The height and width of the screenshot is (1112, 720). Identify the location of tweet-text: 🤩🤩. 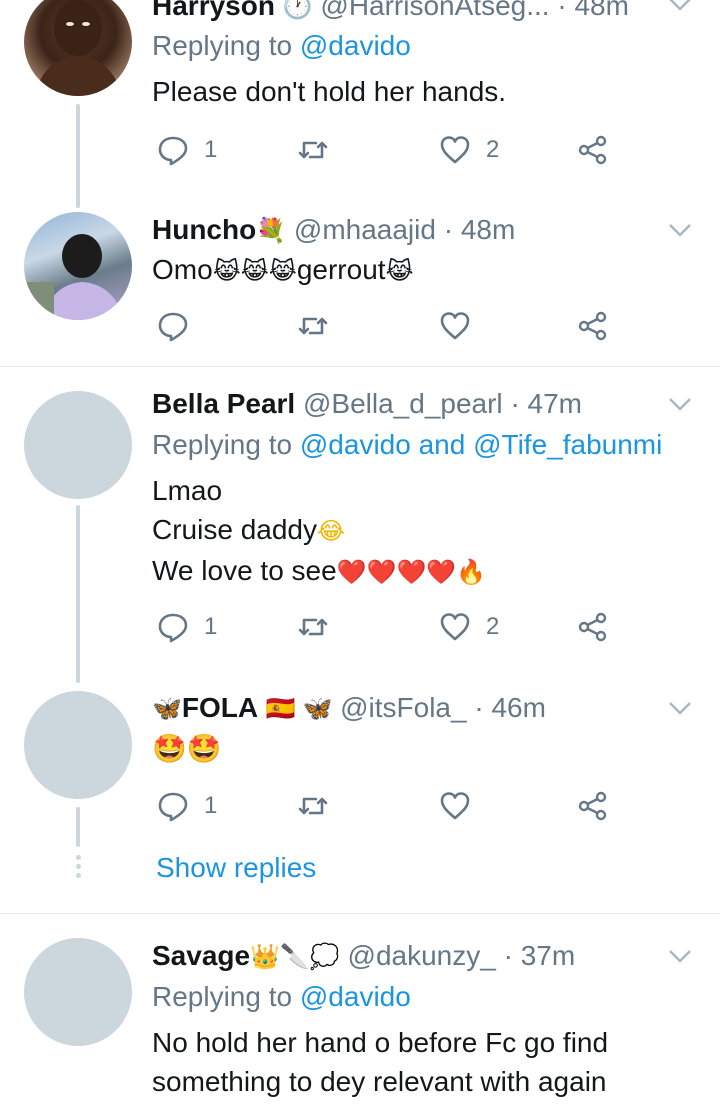
(187, 748).